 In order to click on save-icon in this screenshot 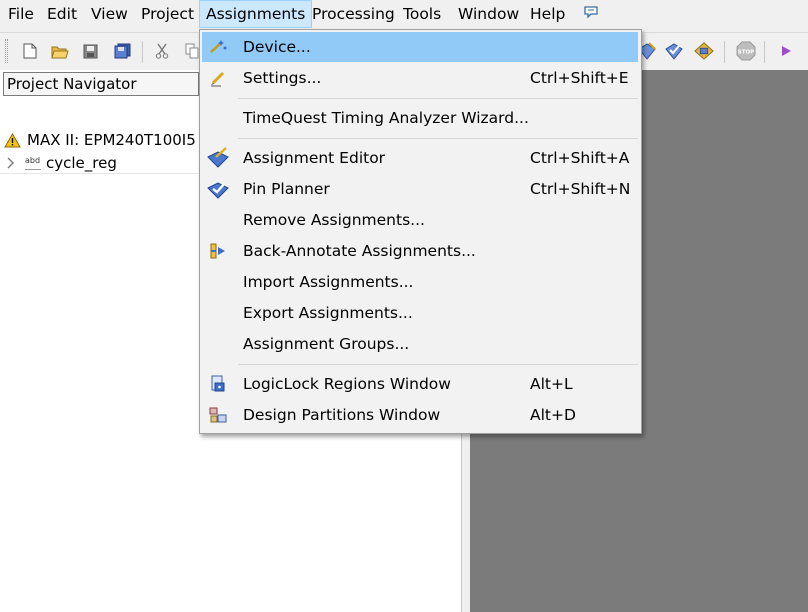, I will do `click(90, 51)`.